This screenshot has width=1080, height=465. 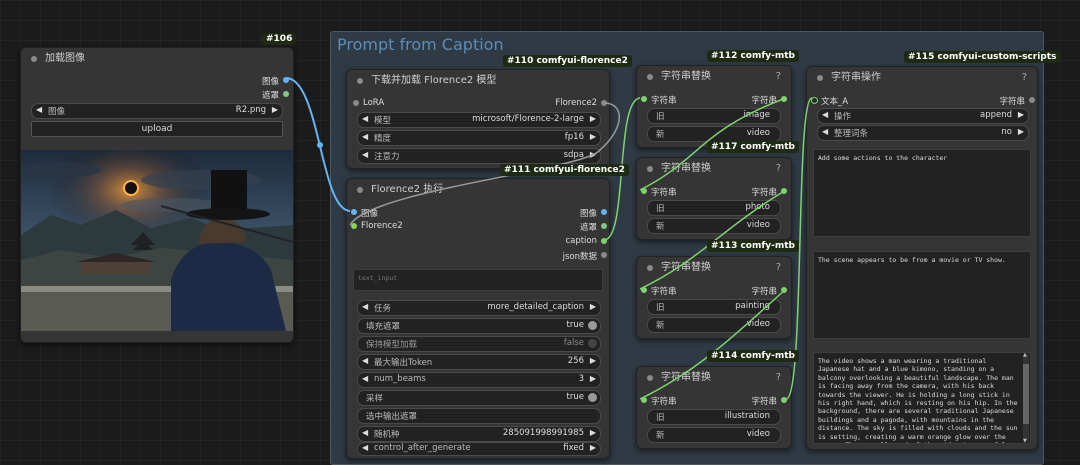 I want to click on text-input-field: text_input, so click(x=478, y=280).